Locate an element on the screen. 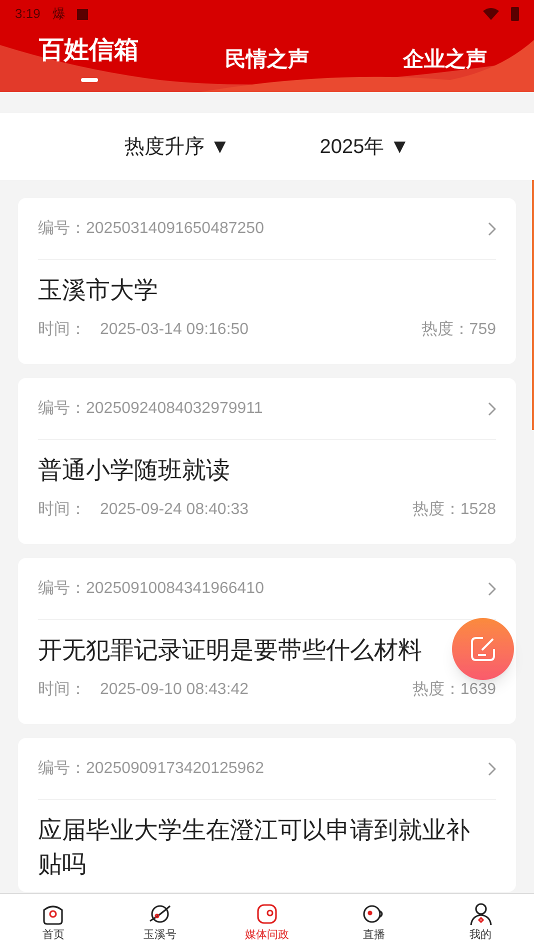  letter-number: 编号：20250314091650487250 is located at coordinates (151, 228).